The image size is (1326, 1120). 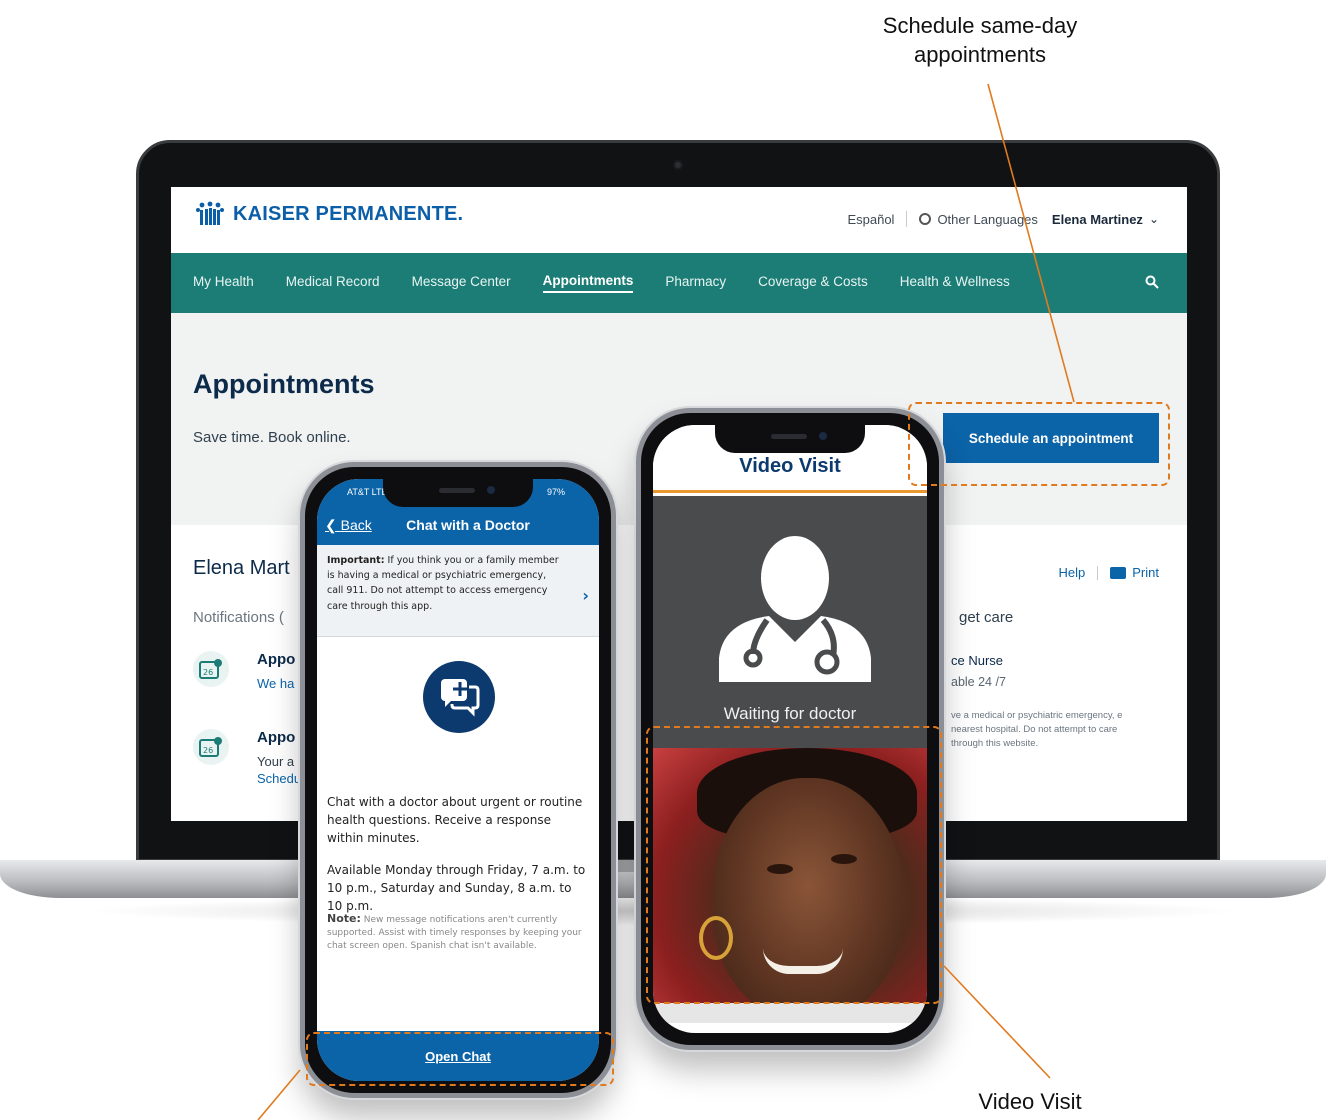 What do you see at coordinates (1152, 282) in the screenshot?
I see `search-icon` at bounding box center [1152, 282].